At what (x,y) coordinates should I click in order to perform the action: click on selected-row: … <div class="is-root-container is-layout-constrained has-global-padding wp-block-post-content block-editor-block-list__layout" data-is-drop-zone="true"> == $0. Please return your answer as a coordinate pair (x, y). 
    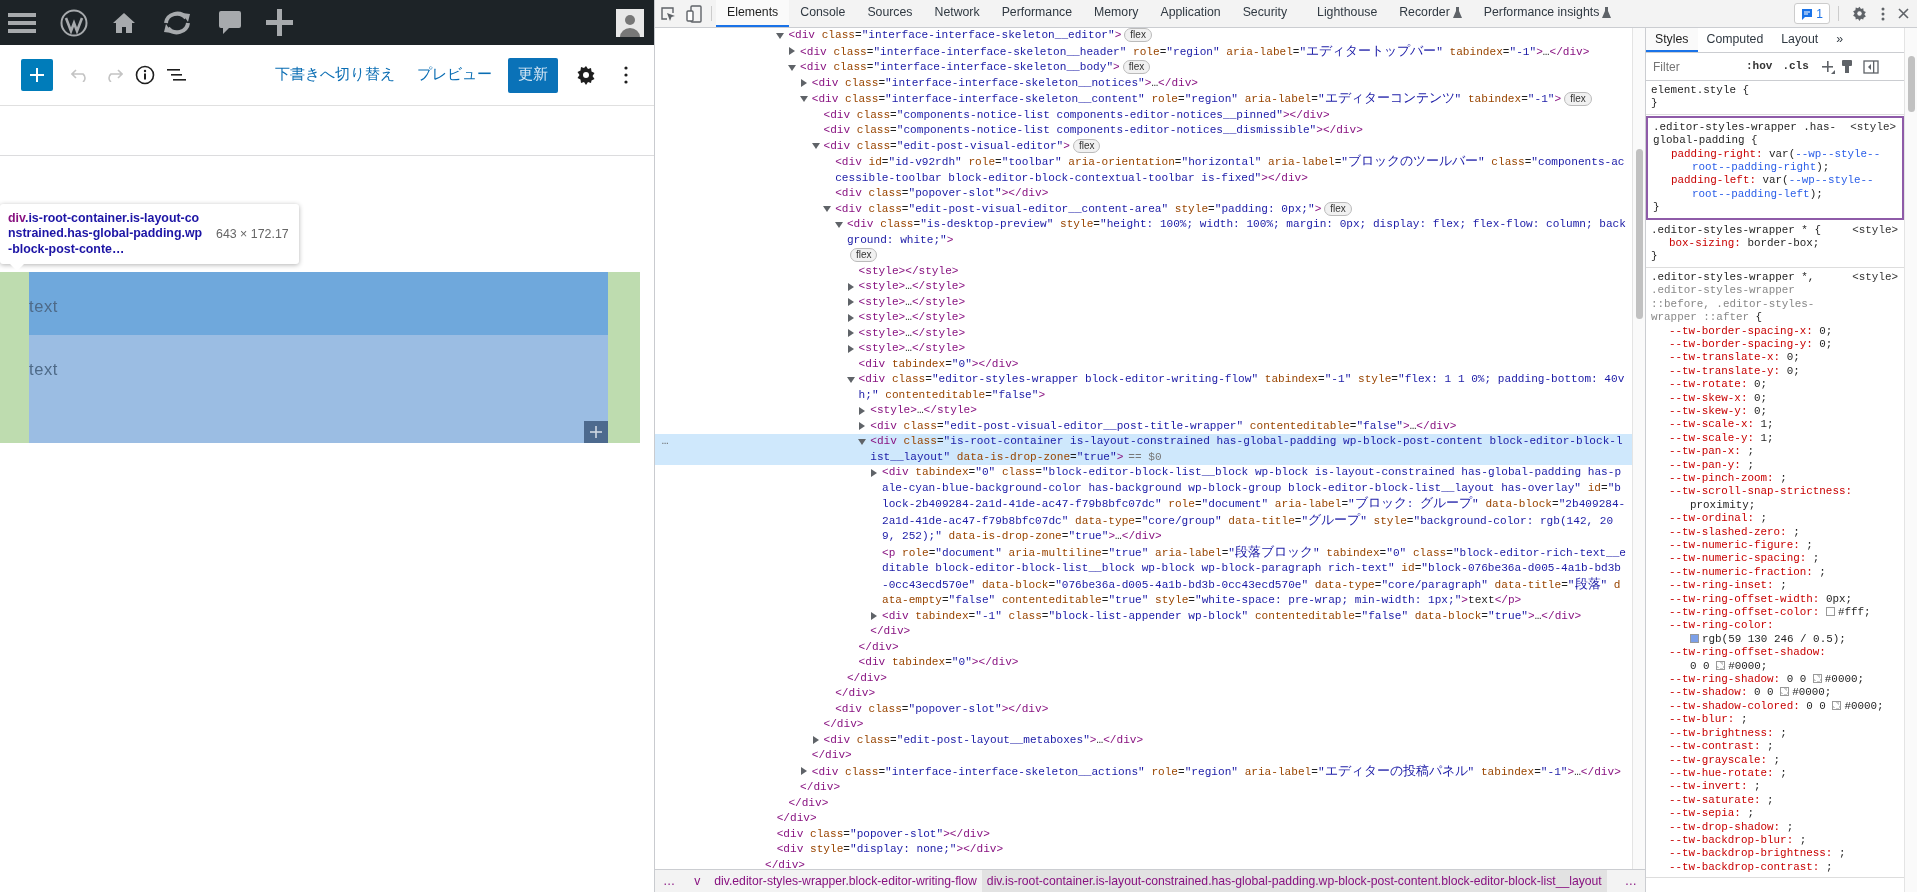
    Looking at the image, I should click on (1143, 449).